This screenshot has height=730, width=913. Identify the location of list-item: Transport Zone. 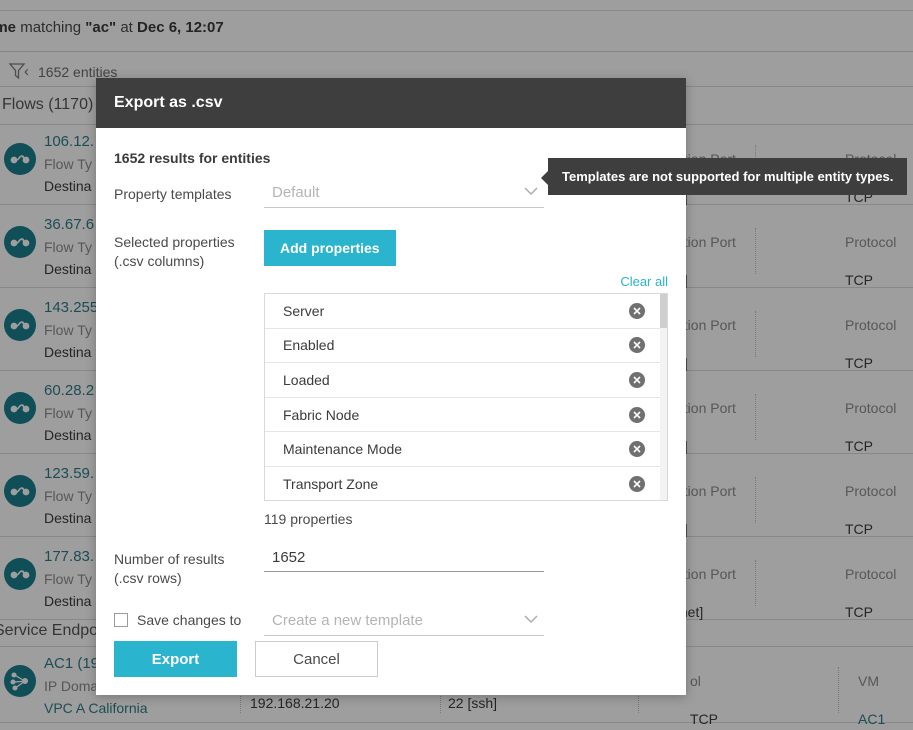
(466, 483).